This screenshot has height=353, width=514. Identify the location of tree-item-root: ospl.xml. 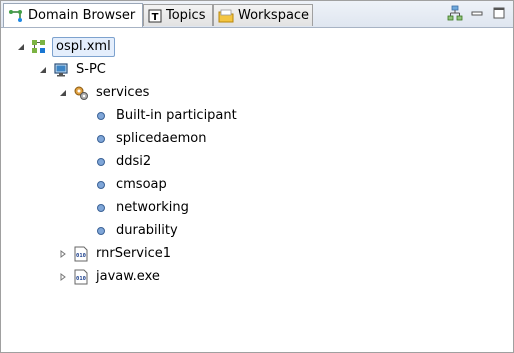
(65, 47).